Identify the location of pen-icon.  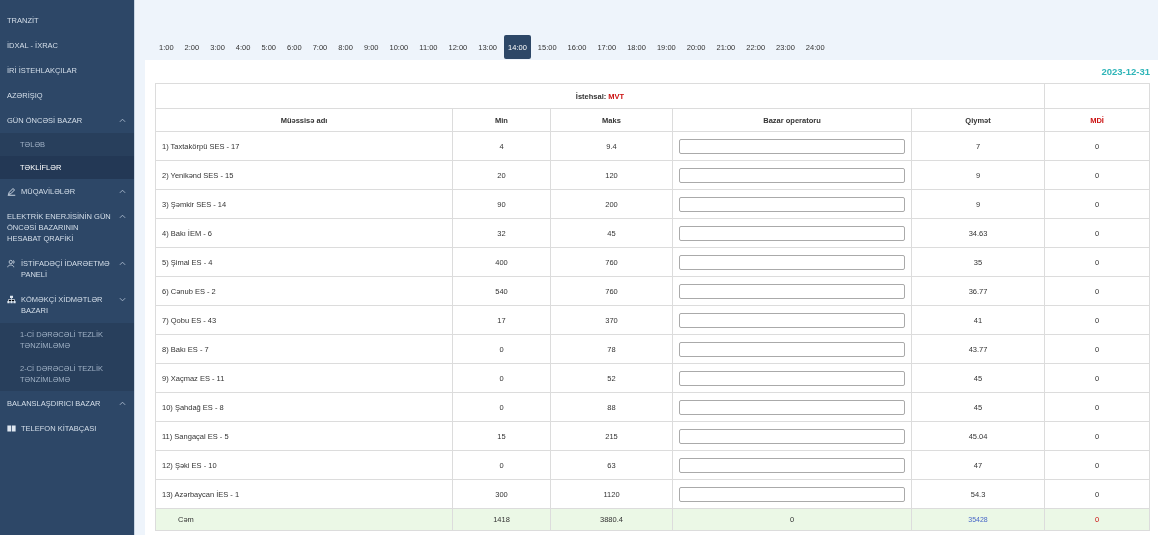
(11, 191).